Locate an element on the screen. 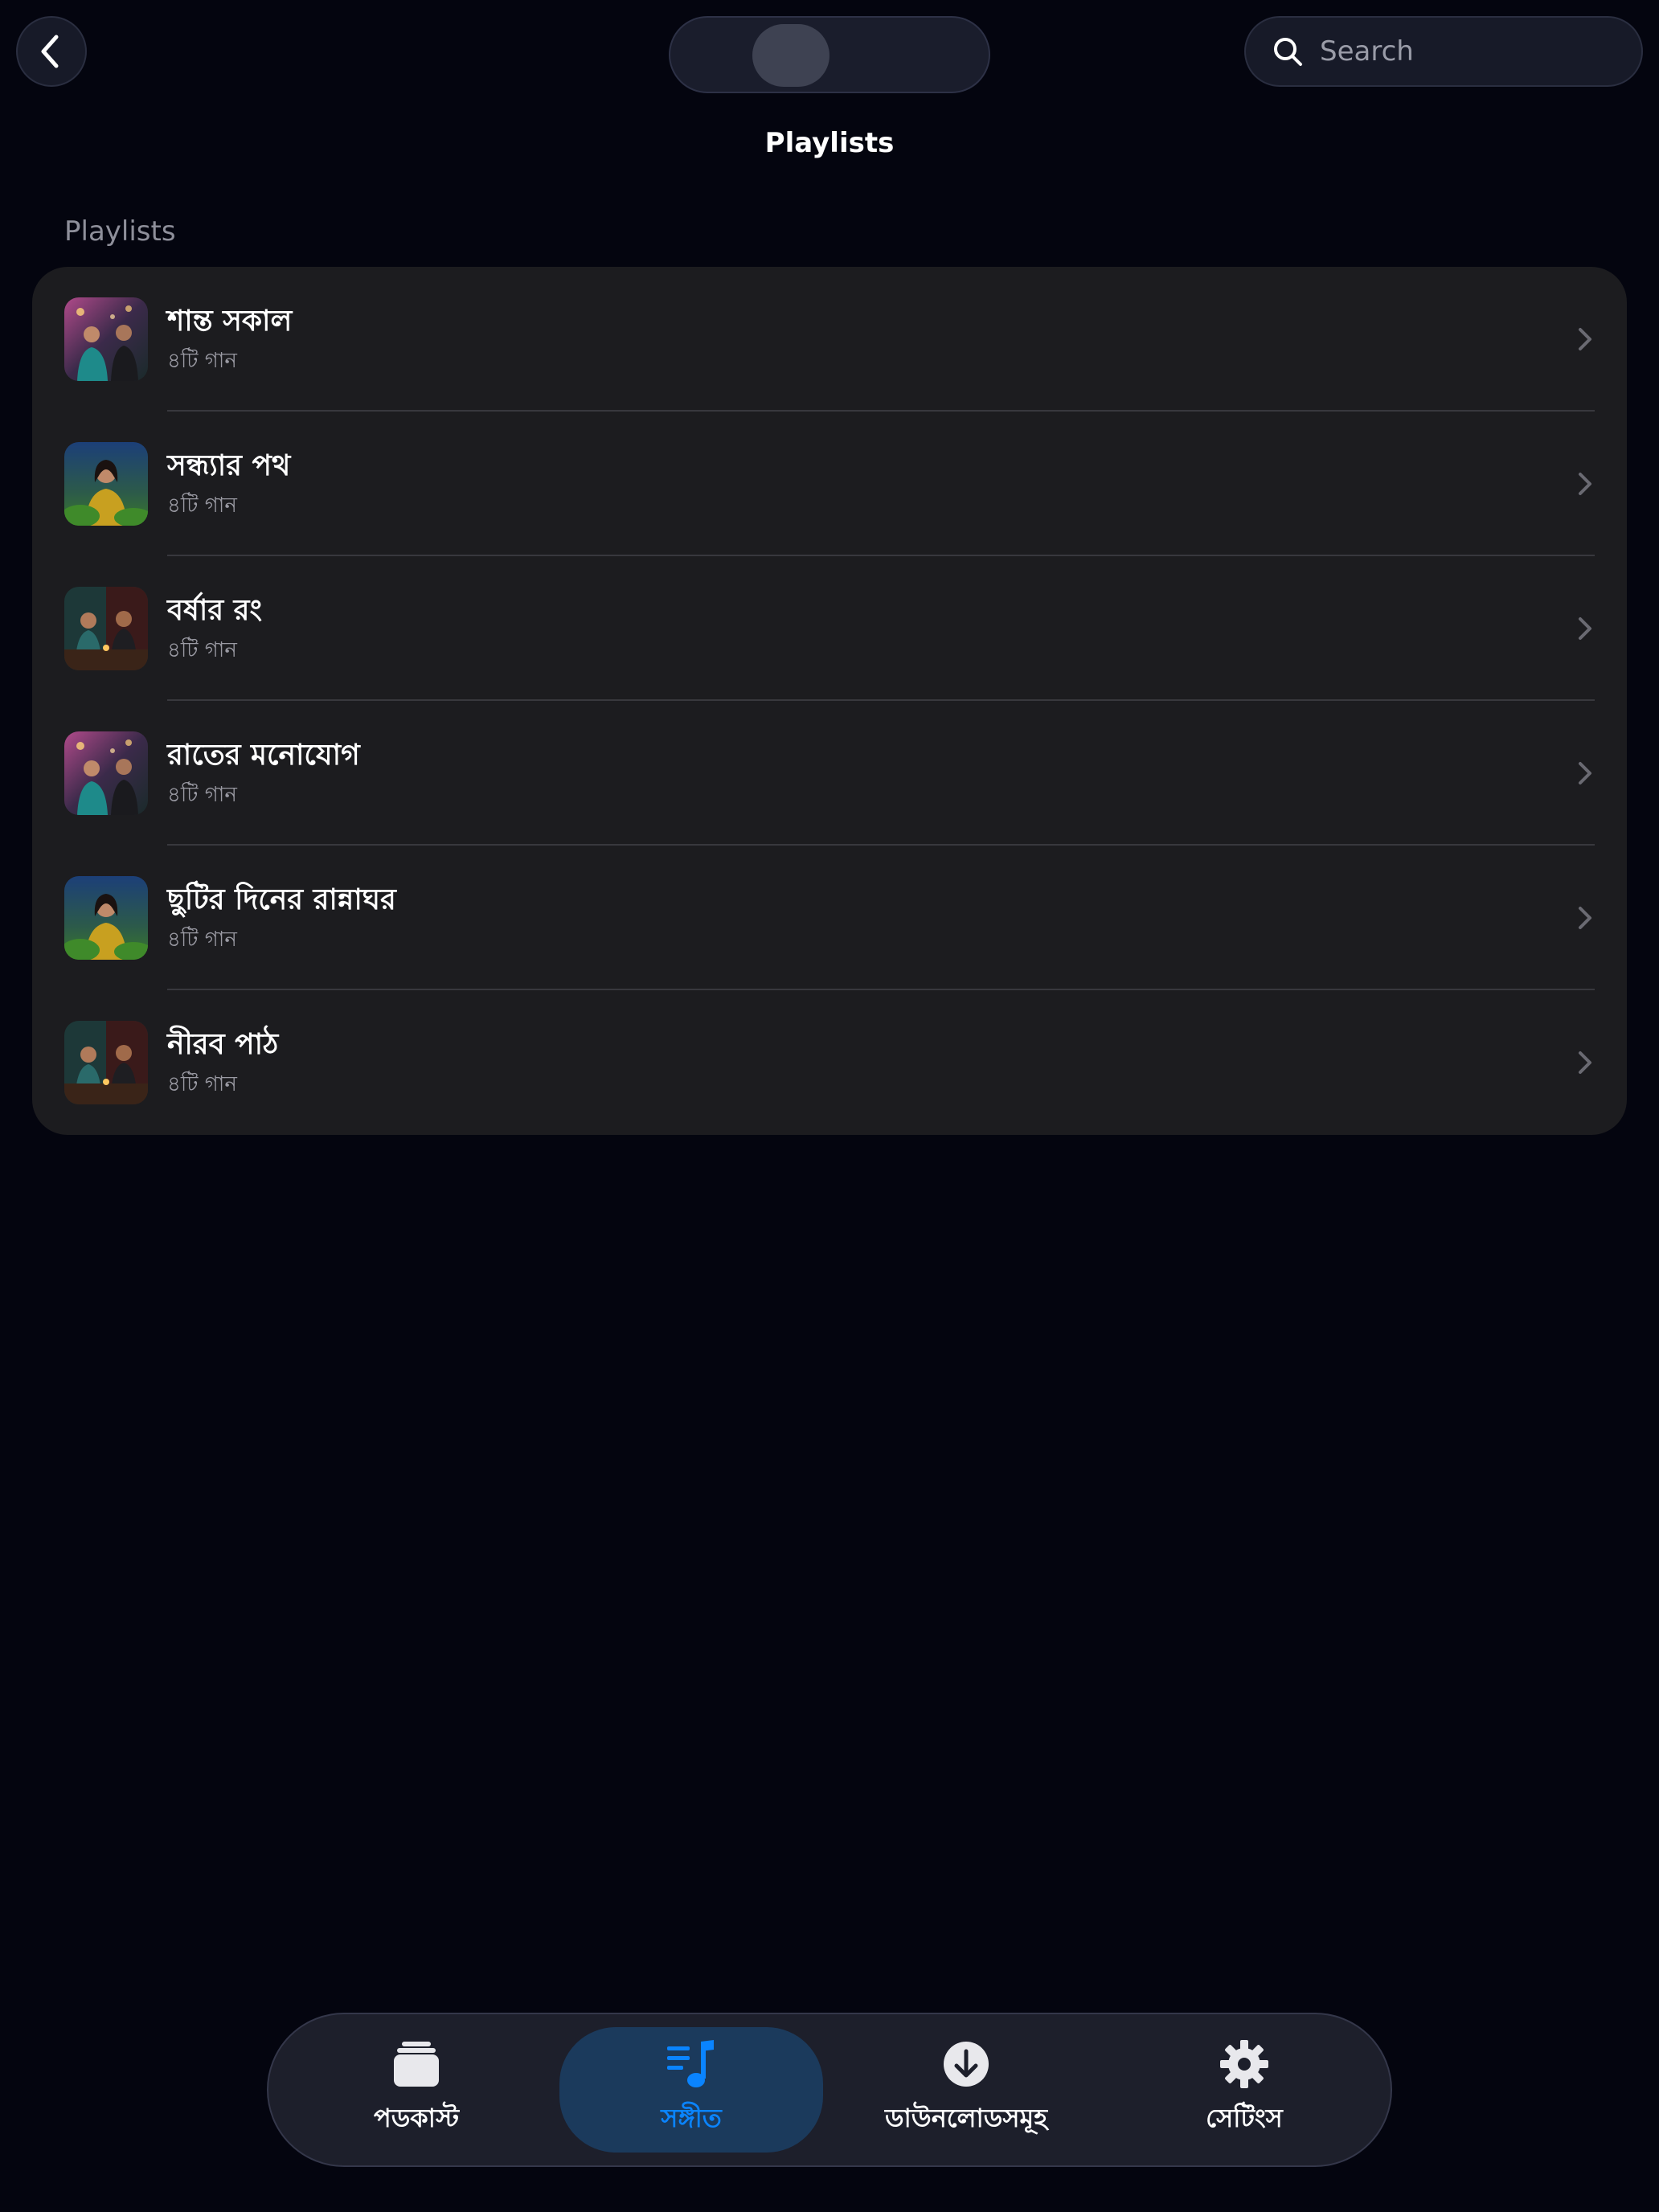 The height and width of the screenshot is (2212, 1659). tab-label: সেটিংস is located at coordinates (1244, 2118).